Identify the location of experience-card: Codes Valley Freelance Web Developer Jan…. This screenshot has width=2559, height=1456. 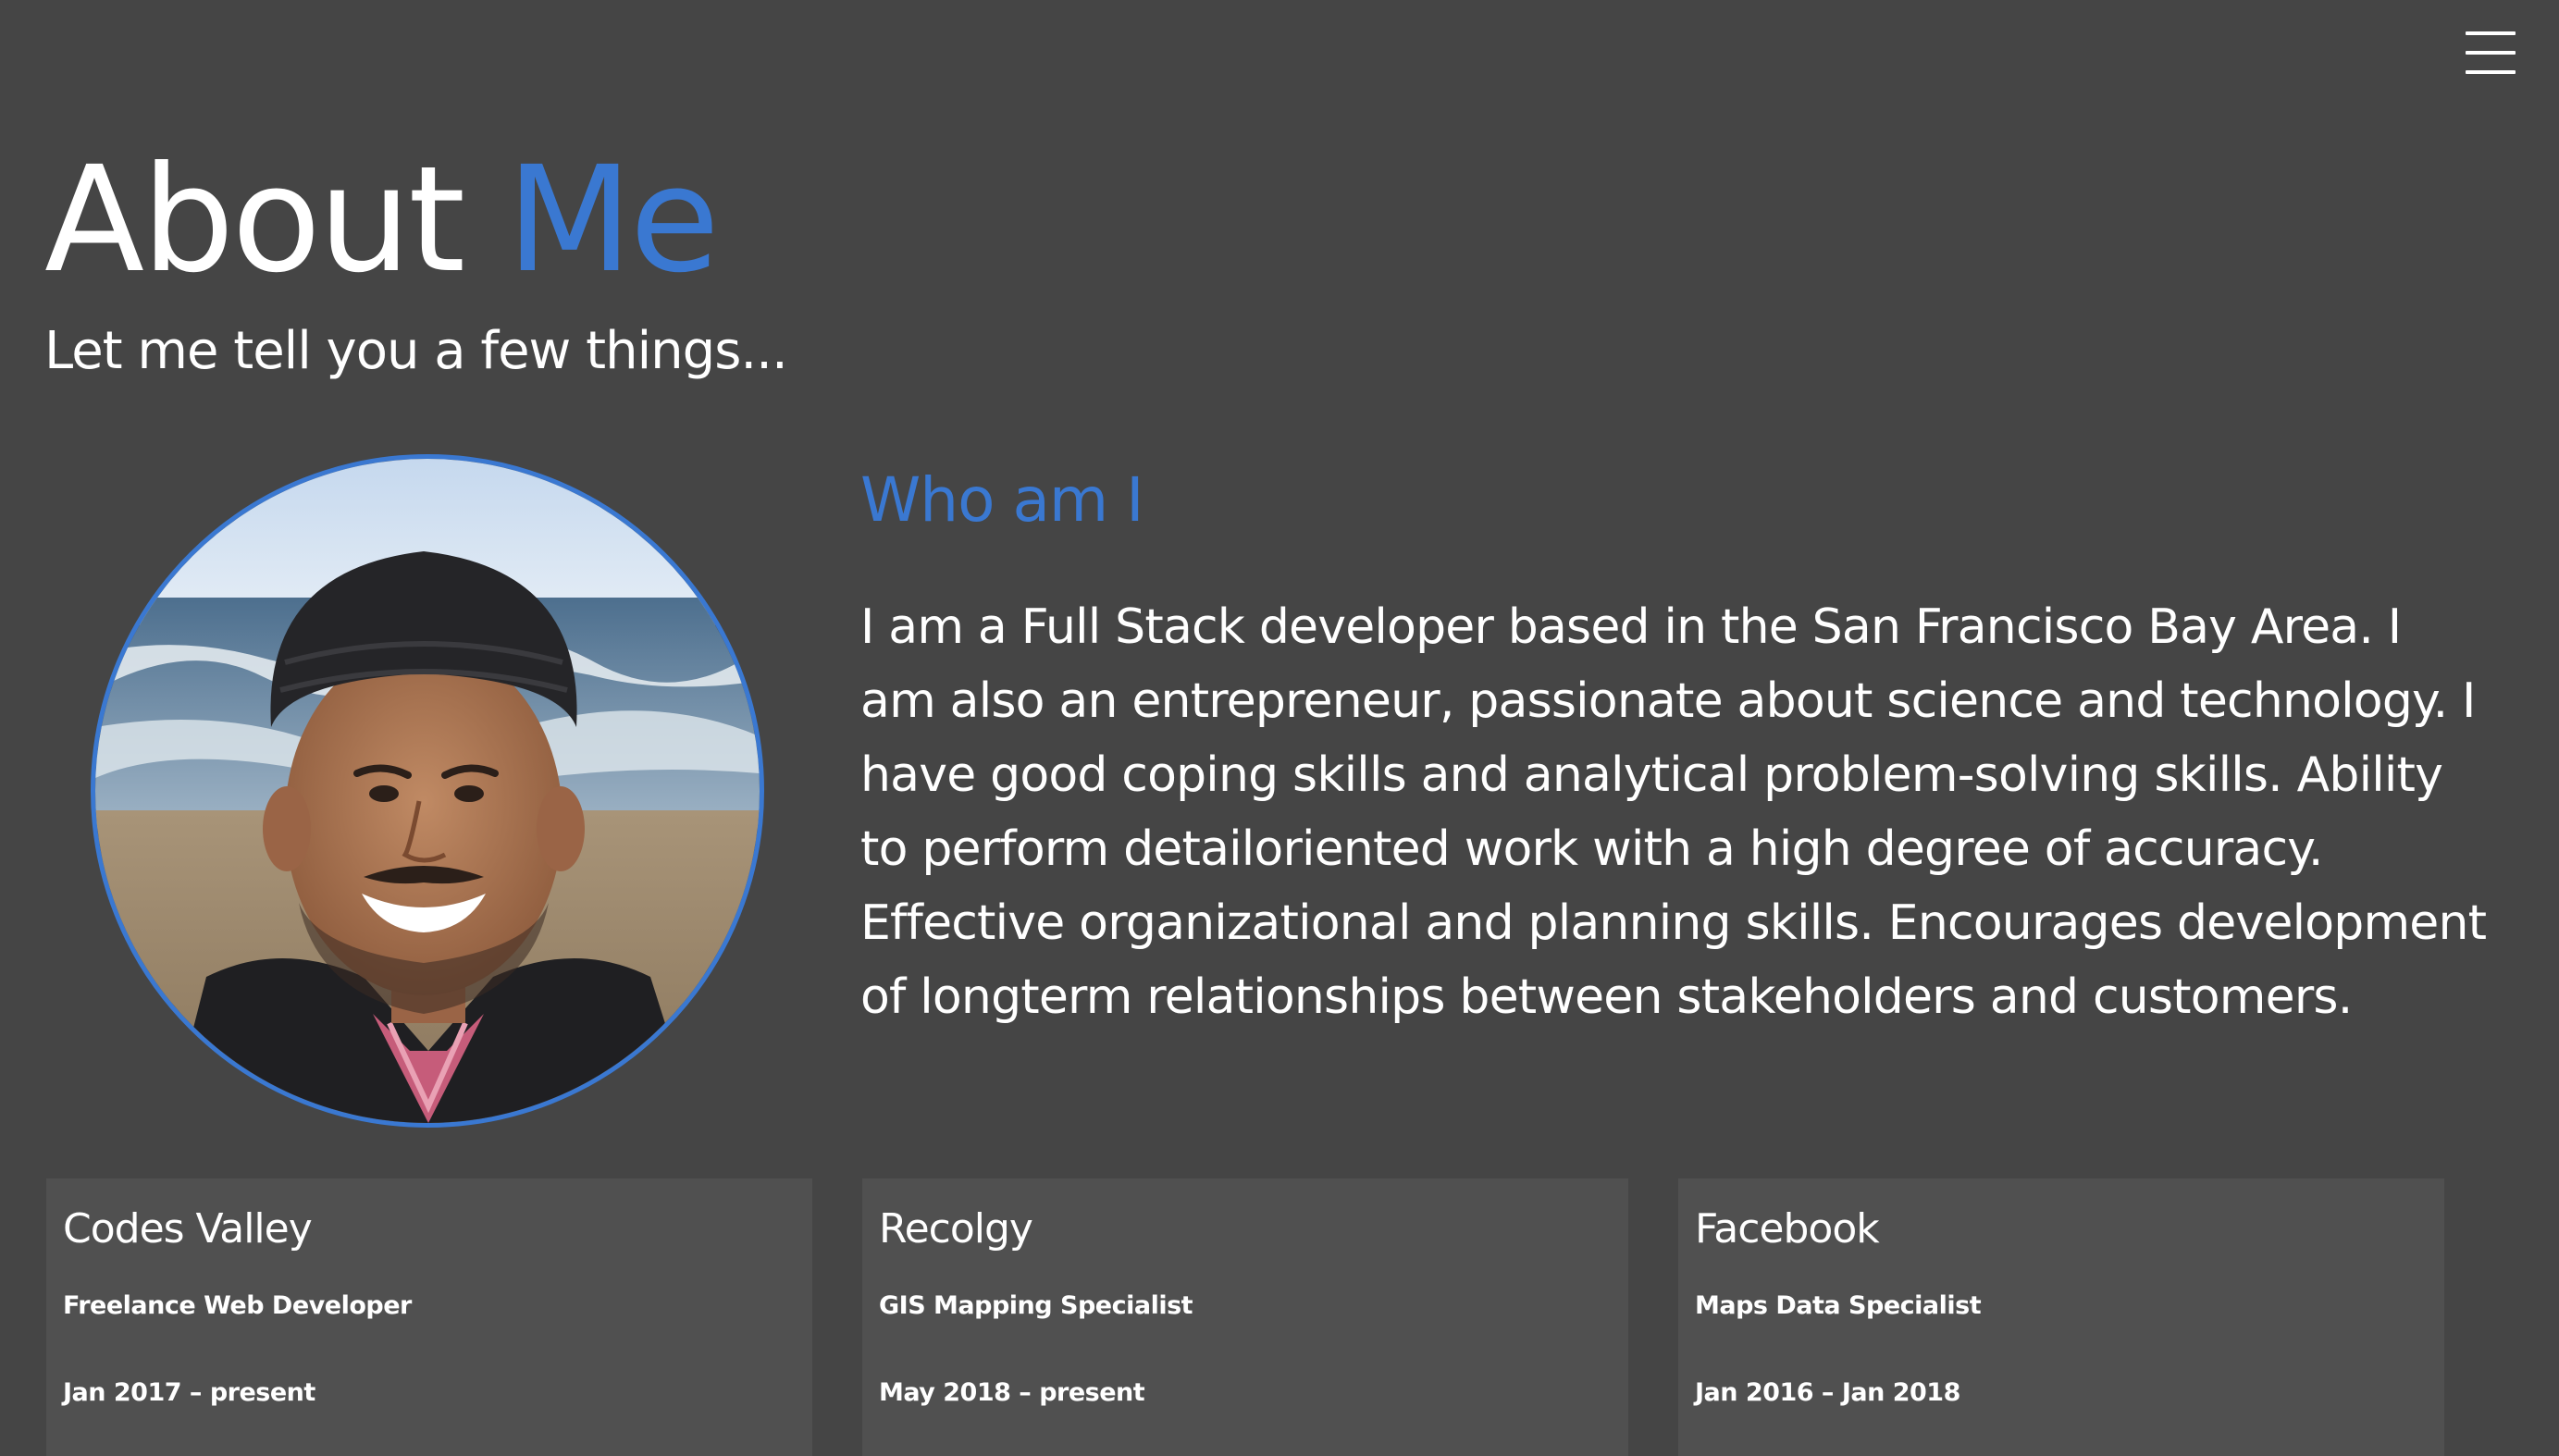
(429, 1317).